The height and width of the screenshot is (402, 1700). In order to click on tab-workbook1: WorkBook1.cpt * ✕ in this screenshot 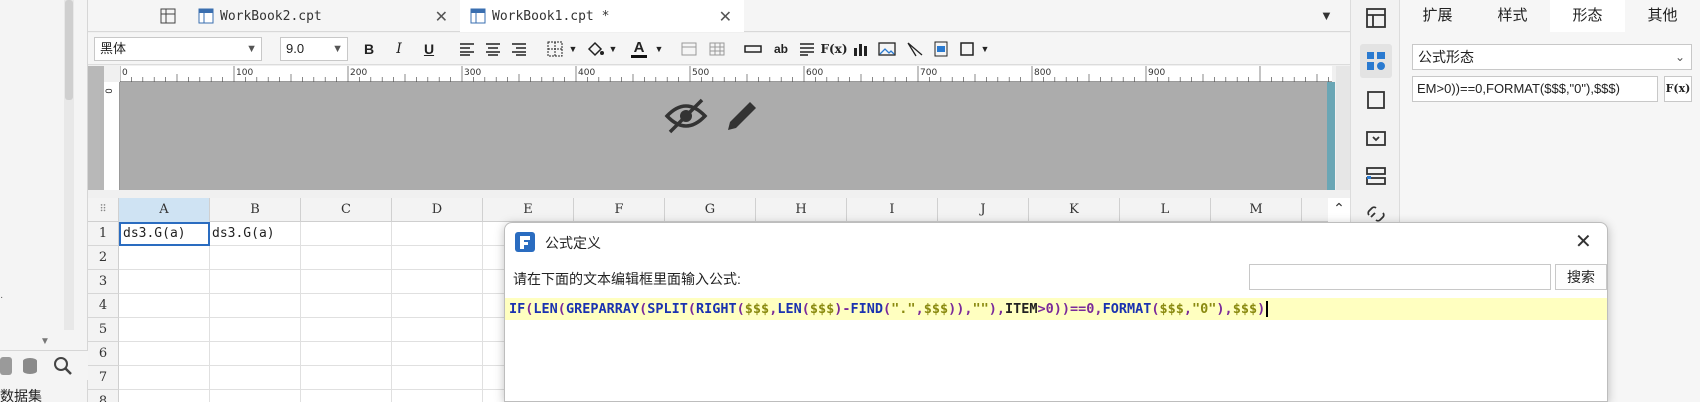, I will do `click(602, 16)`.